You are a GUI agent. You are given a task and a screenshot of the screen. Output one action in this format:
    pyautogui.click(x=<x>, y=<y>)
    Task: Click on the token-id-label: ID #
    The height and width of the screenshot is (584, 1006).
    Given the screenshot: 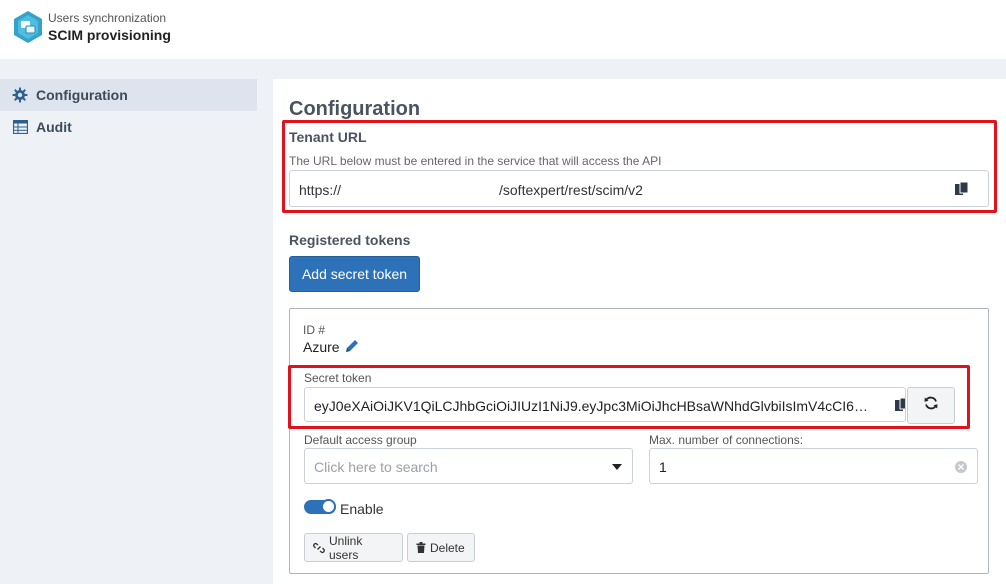 What is the action you would take?
    pyautogui.click(x=314, y=330)
    